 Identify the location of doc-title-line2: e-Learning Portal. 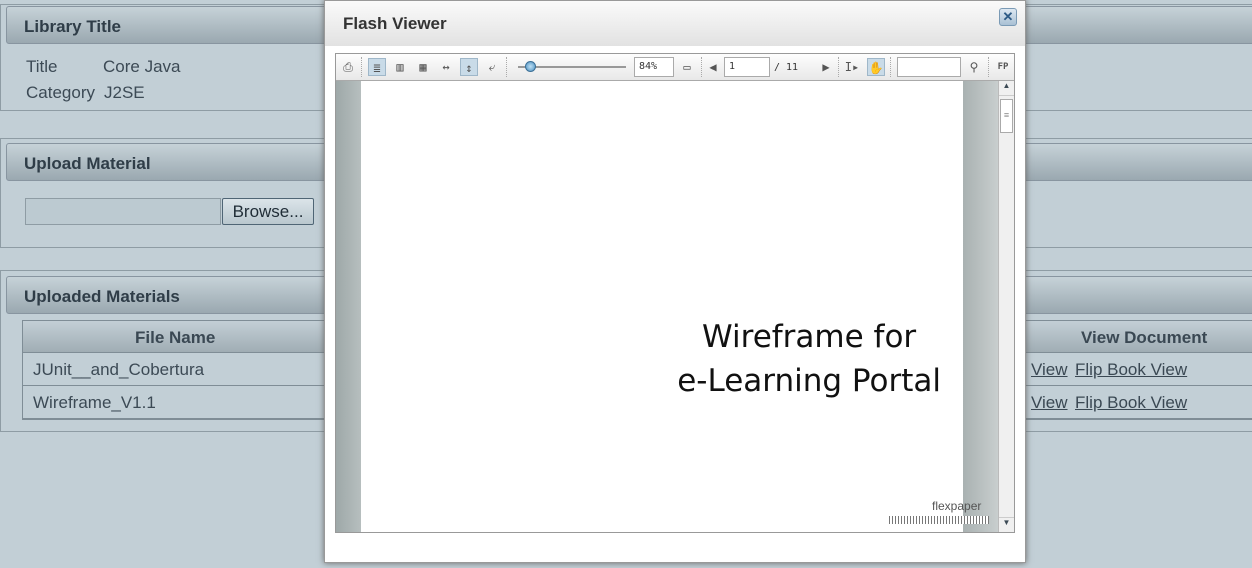
(809, 381).